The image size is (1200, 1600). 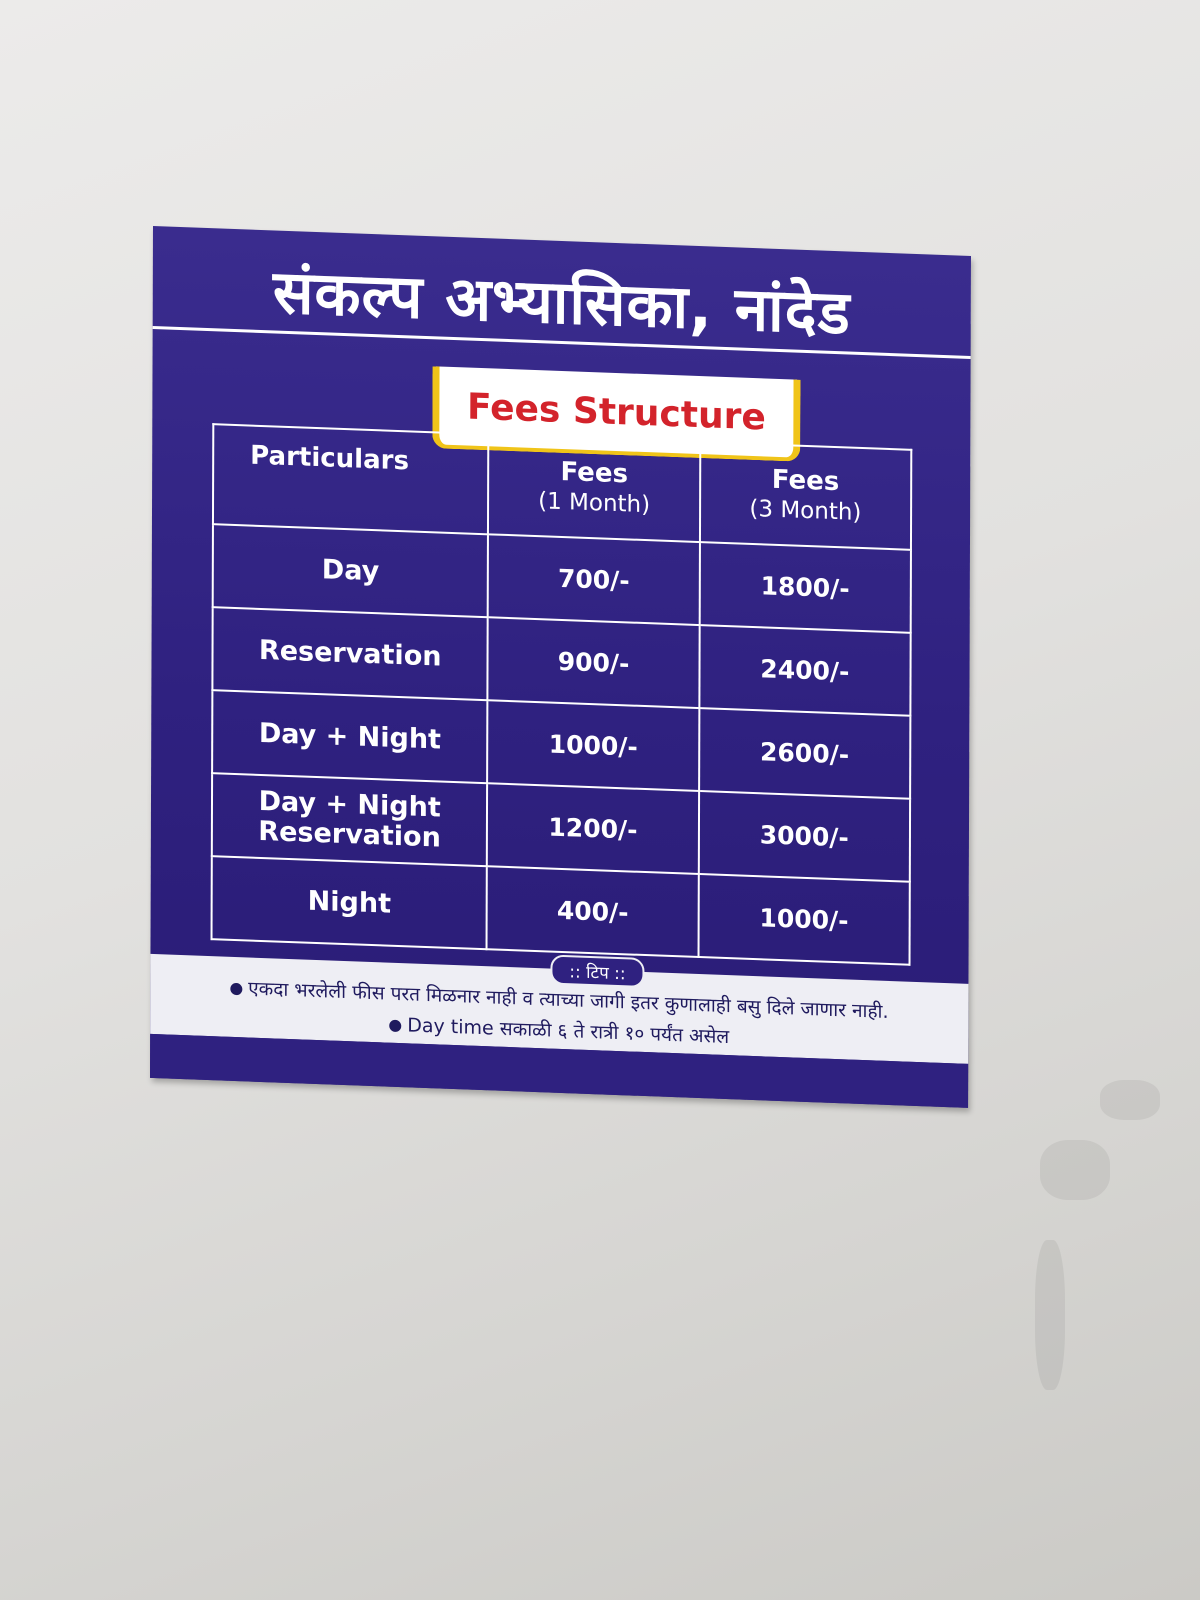 I want to click on fee-3-month: 1800/-, so click(x=805, y=587).